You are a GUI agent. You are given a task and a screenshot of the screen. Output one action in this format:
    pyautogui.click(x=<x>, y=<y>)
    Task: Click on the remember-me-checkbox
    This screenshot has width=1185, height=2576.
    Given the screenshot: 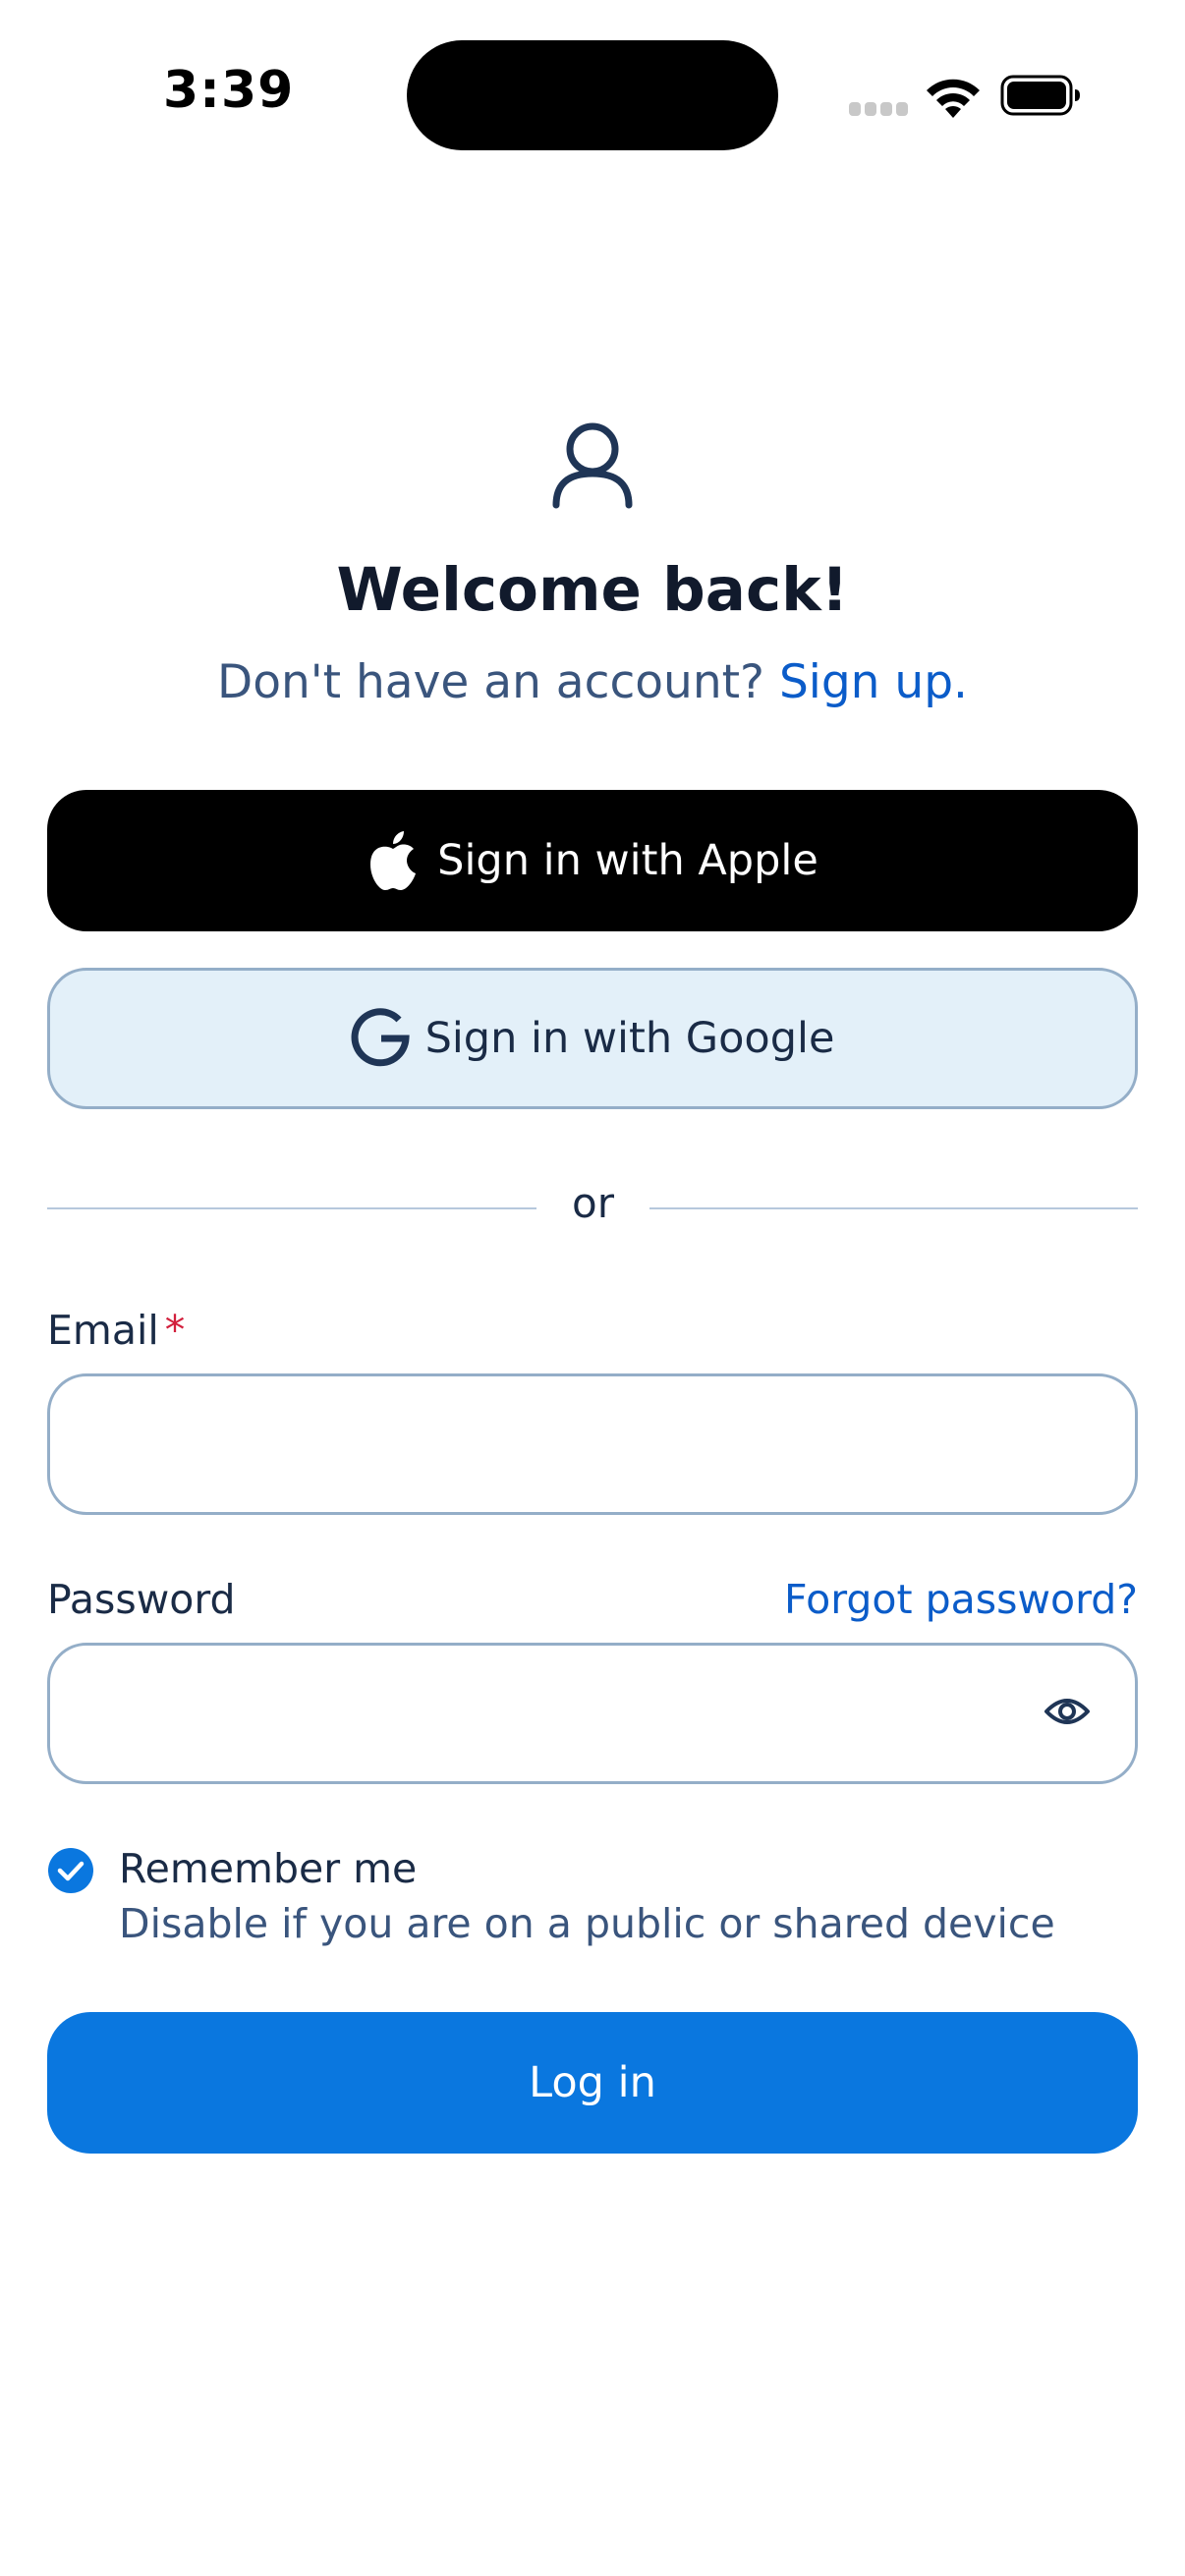 What is the action you would take?
    pyautogui.click(x=70, y=1870)
    